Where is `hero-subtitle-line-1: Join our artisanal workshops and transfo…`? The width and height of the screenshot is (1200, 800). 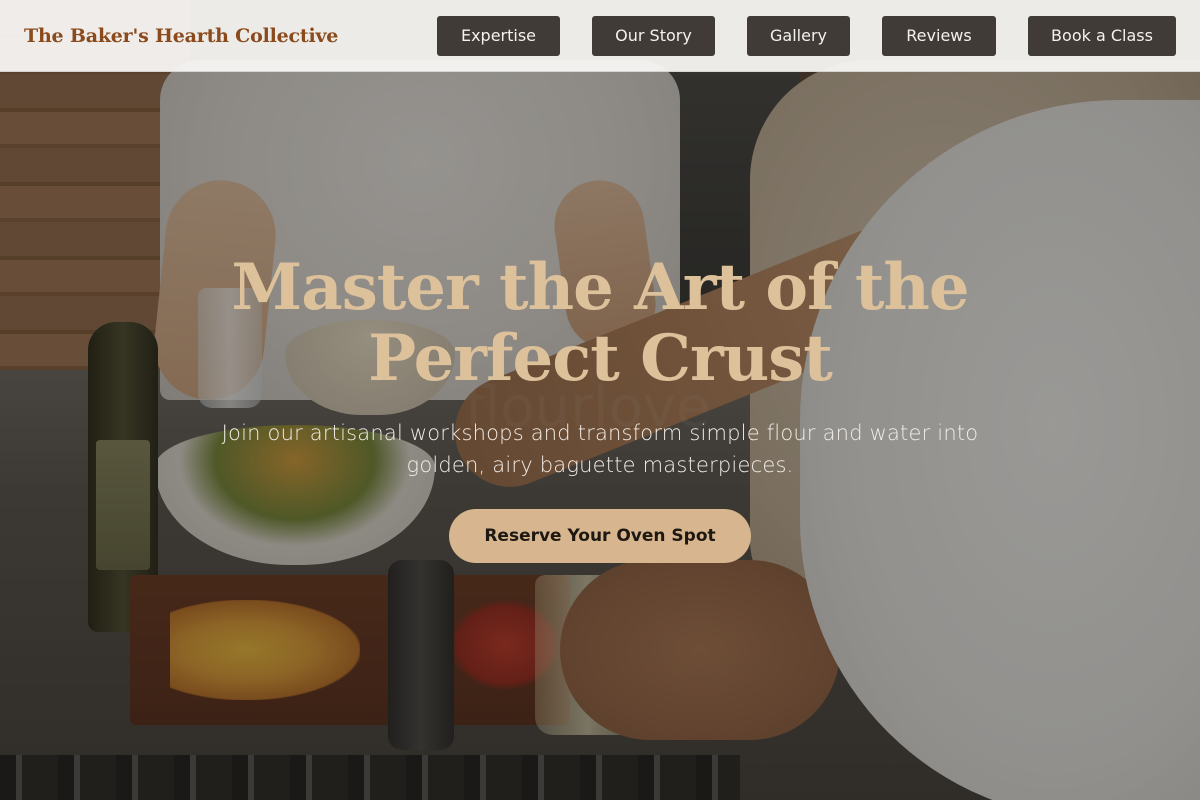
hero-subtitle-line-1: Join our artisanal workshops and transfo… is located at coordinates (600, 433).